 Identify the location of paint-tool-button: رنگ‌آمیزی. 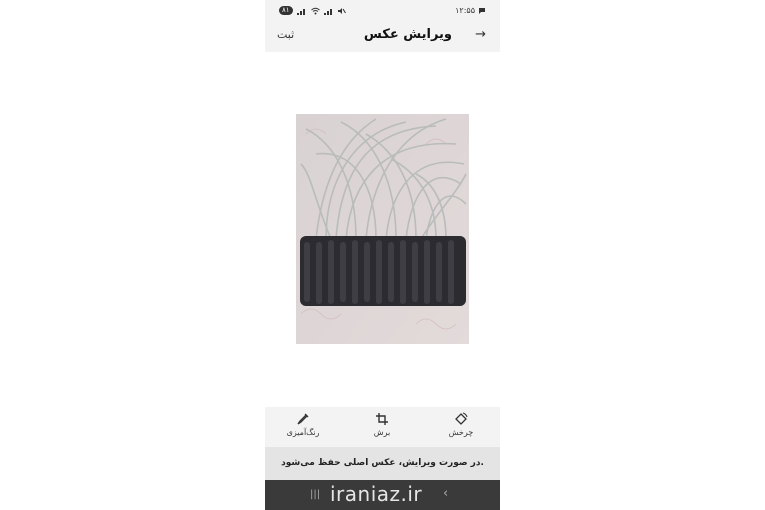
(303, 424).